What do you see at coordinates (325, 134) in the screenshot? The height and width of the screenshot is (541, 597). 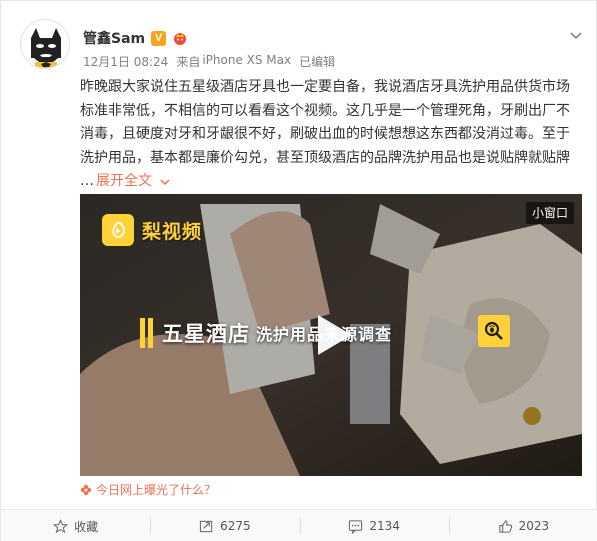 I see `post-text-line: 消毒，且硬度对牙和牙龈很不好，刷破出血的时候想想这东西都没消过毒。至于` at bounding box center [325, 134].